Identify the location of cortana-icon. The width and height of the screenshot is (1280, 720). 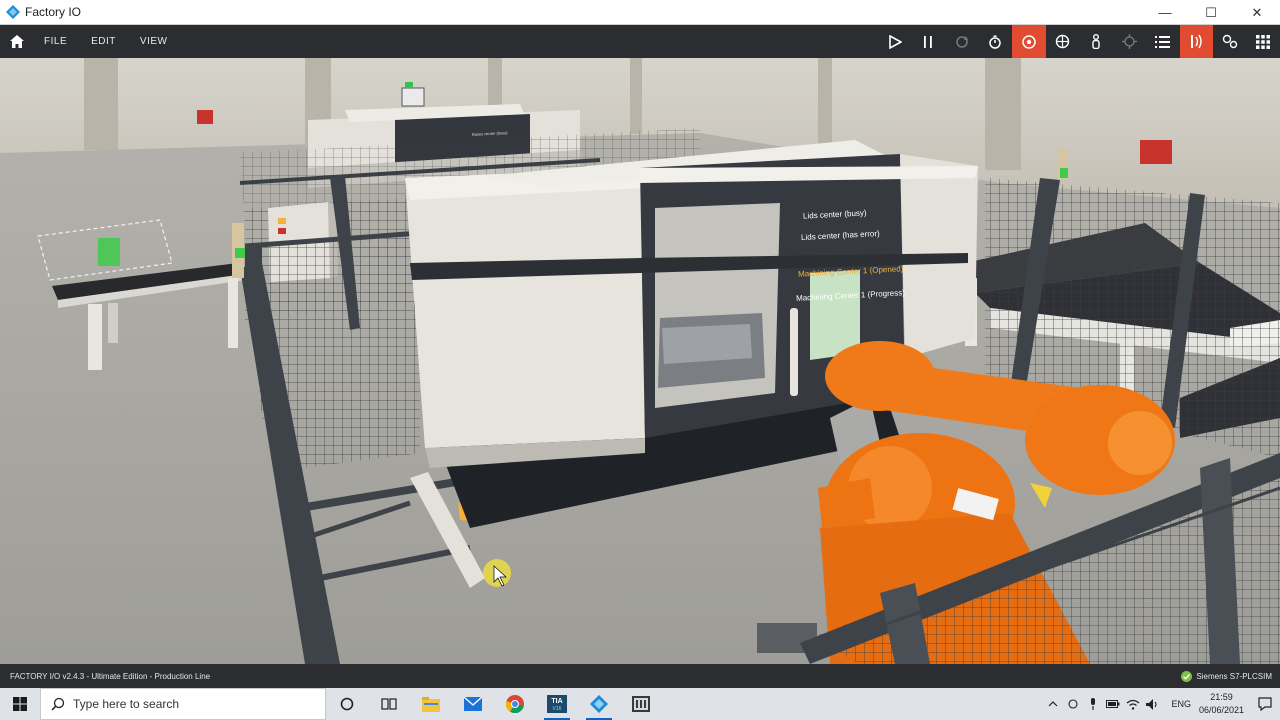
(347, 704).